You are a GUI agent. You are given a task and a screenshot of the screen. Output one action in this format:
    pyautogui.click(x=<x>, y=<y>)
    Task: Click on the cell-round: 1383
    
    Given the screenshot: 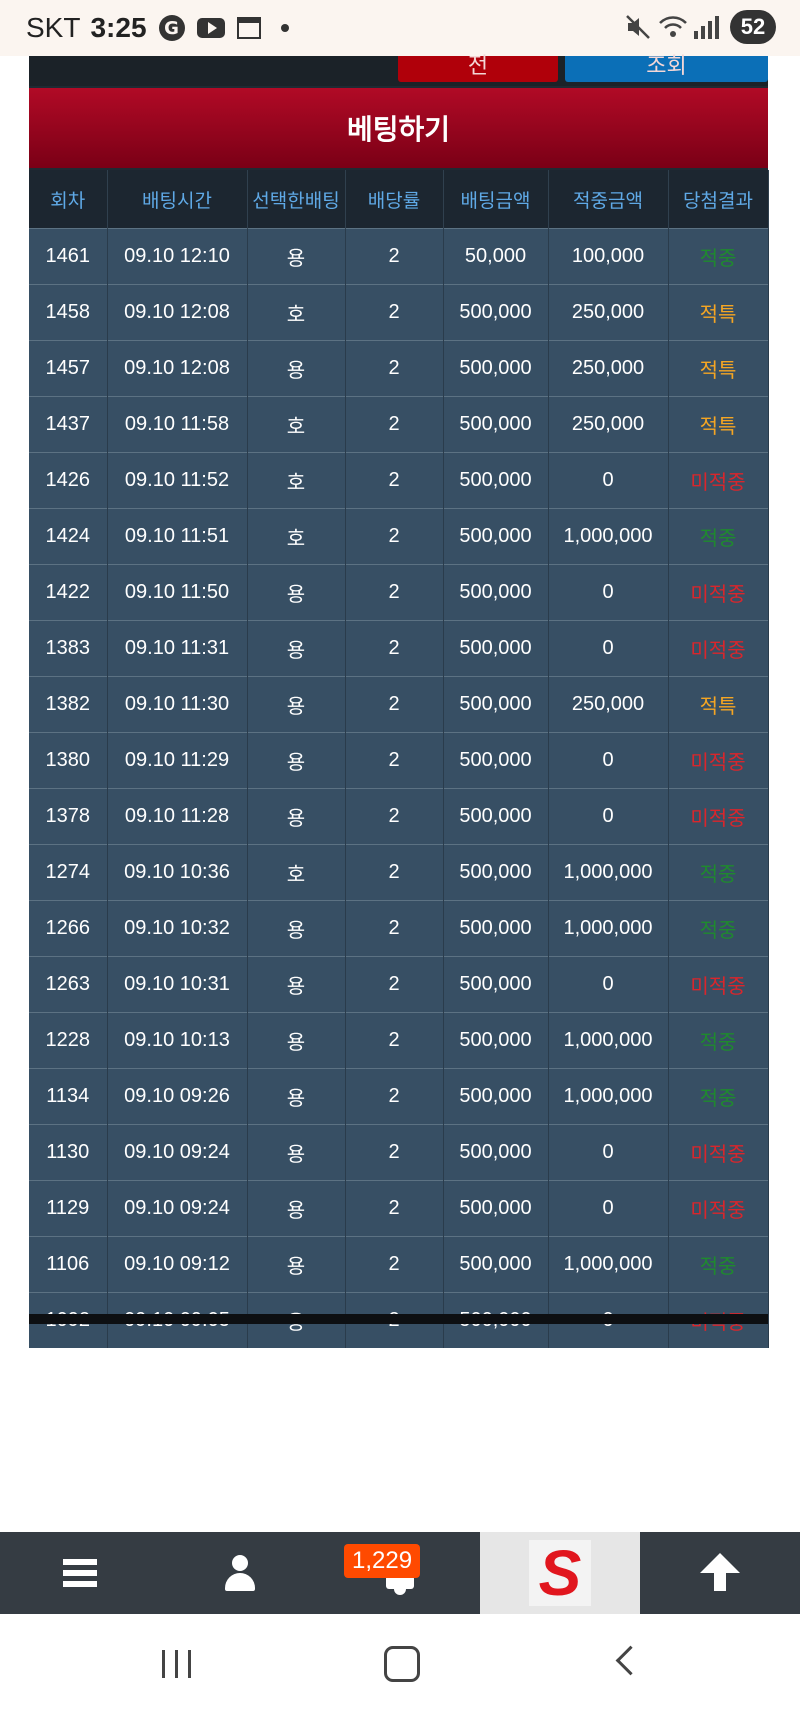 What is the action you would take?
    pyautogui.click(x=68, y=648)
    